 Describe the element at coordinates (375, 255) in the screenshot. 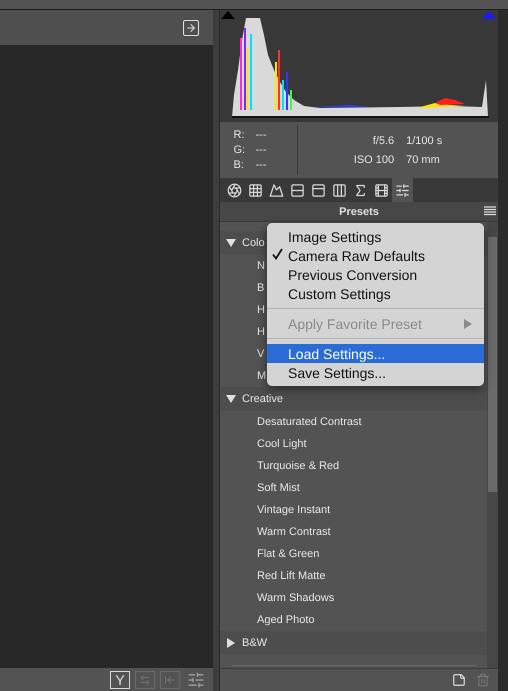

I see `menu-item: Camera Raw Defaults` at that location.